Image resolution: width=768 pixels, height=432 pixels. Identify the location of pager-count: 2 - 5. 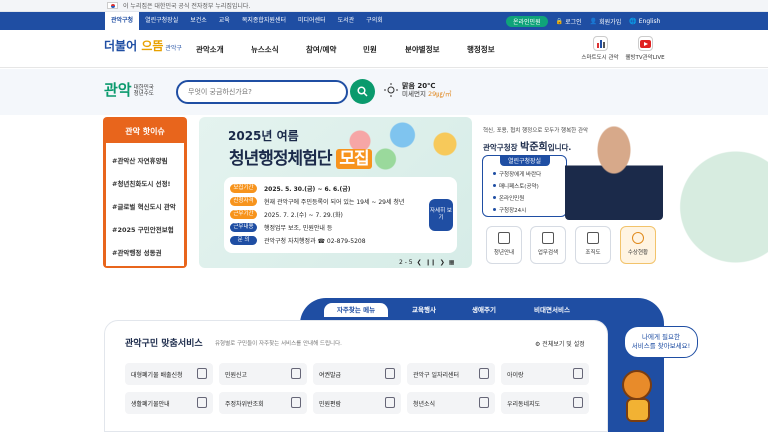
(406, 262).